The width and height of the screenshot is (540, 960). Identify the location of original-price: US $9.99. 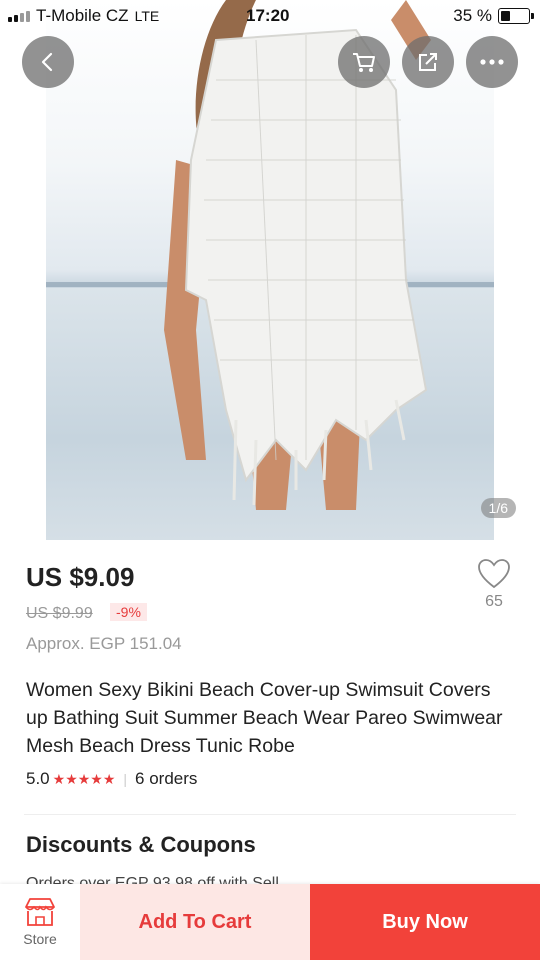
(59, 613).